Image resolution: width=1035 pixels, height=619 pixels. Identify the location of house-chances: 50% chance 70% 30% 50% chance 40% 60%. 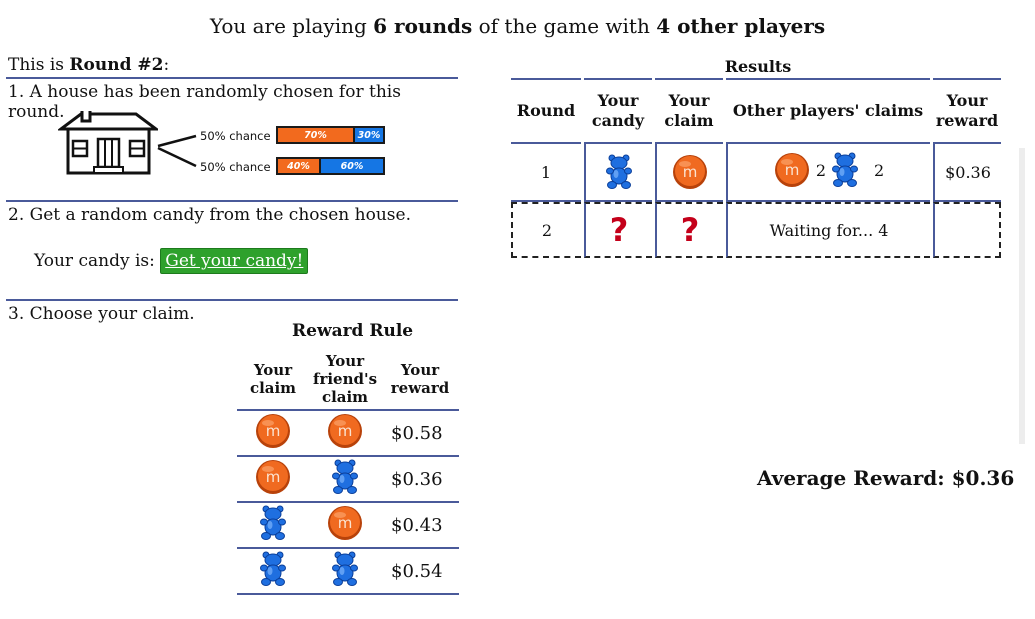
(223, 146).